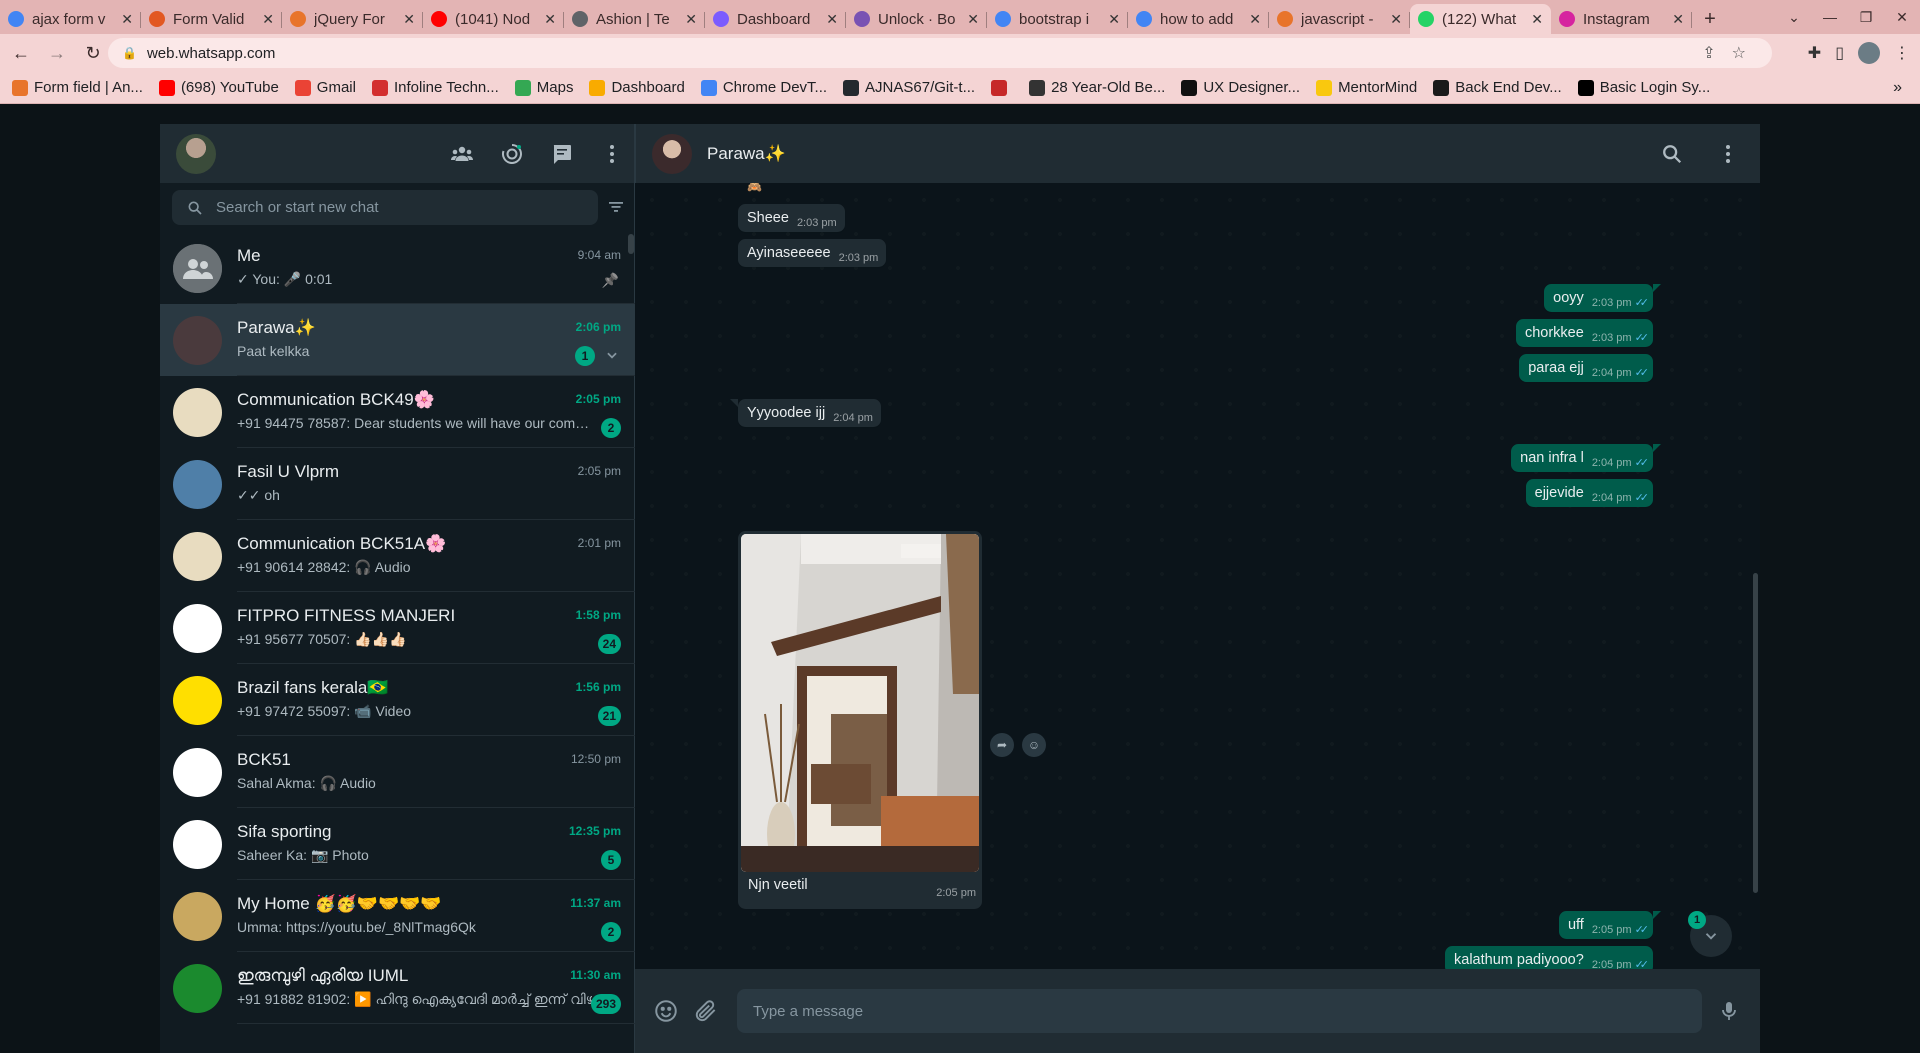 The height and width of the screenshot is (1053, 1920). What do you see at coordinates (218, 87) in the screenshot?
I see `bookmark-item: (698) YouTube` at bounding box center [218, 87].